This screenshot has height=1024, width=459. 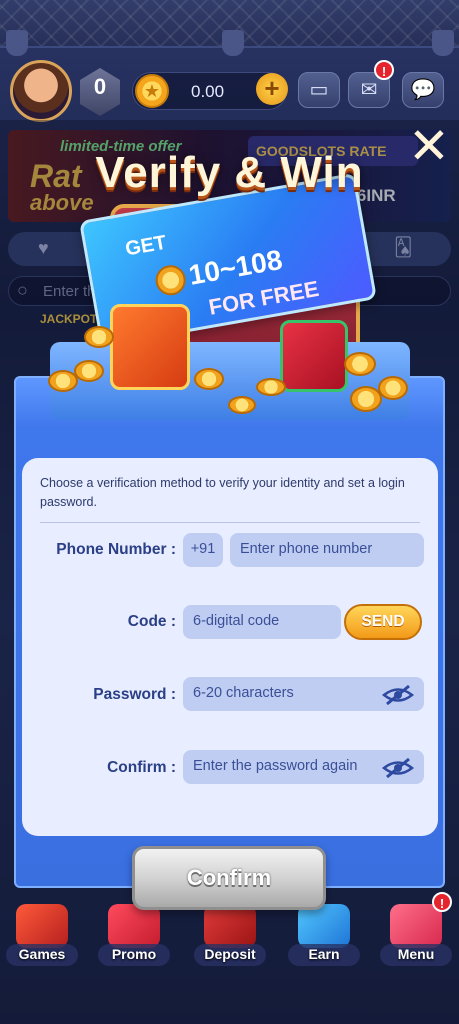 What do you see at coordinates (134, 926) in the screenshot?
I see `gift-icon` at bounding box center [134, 926].